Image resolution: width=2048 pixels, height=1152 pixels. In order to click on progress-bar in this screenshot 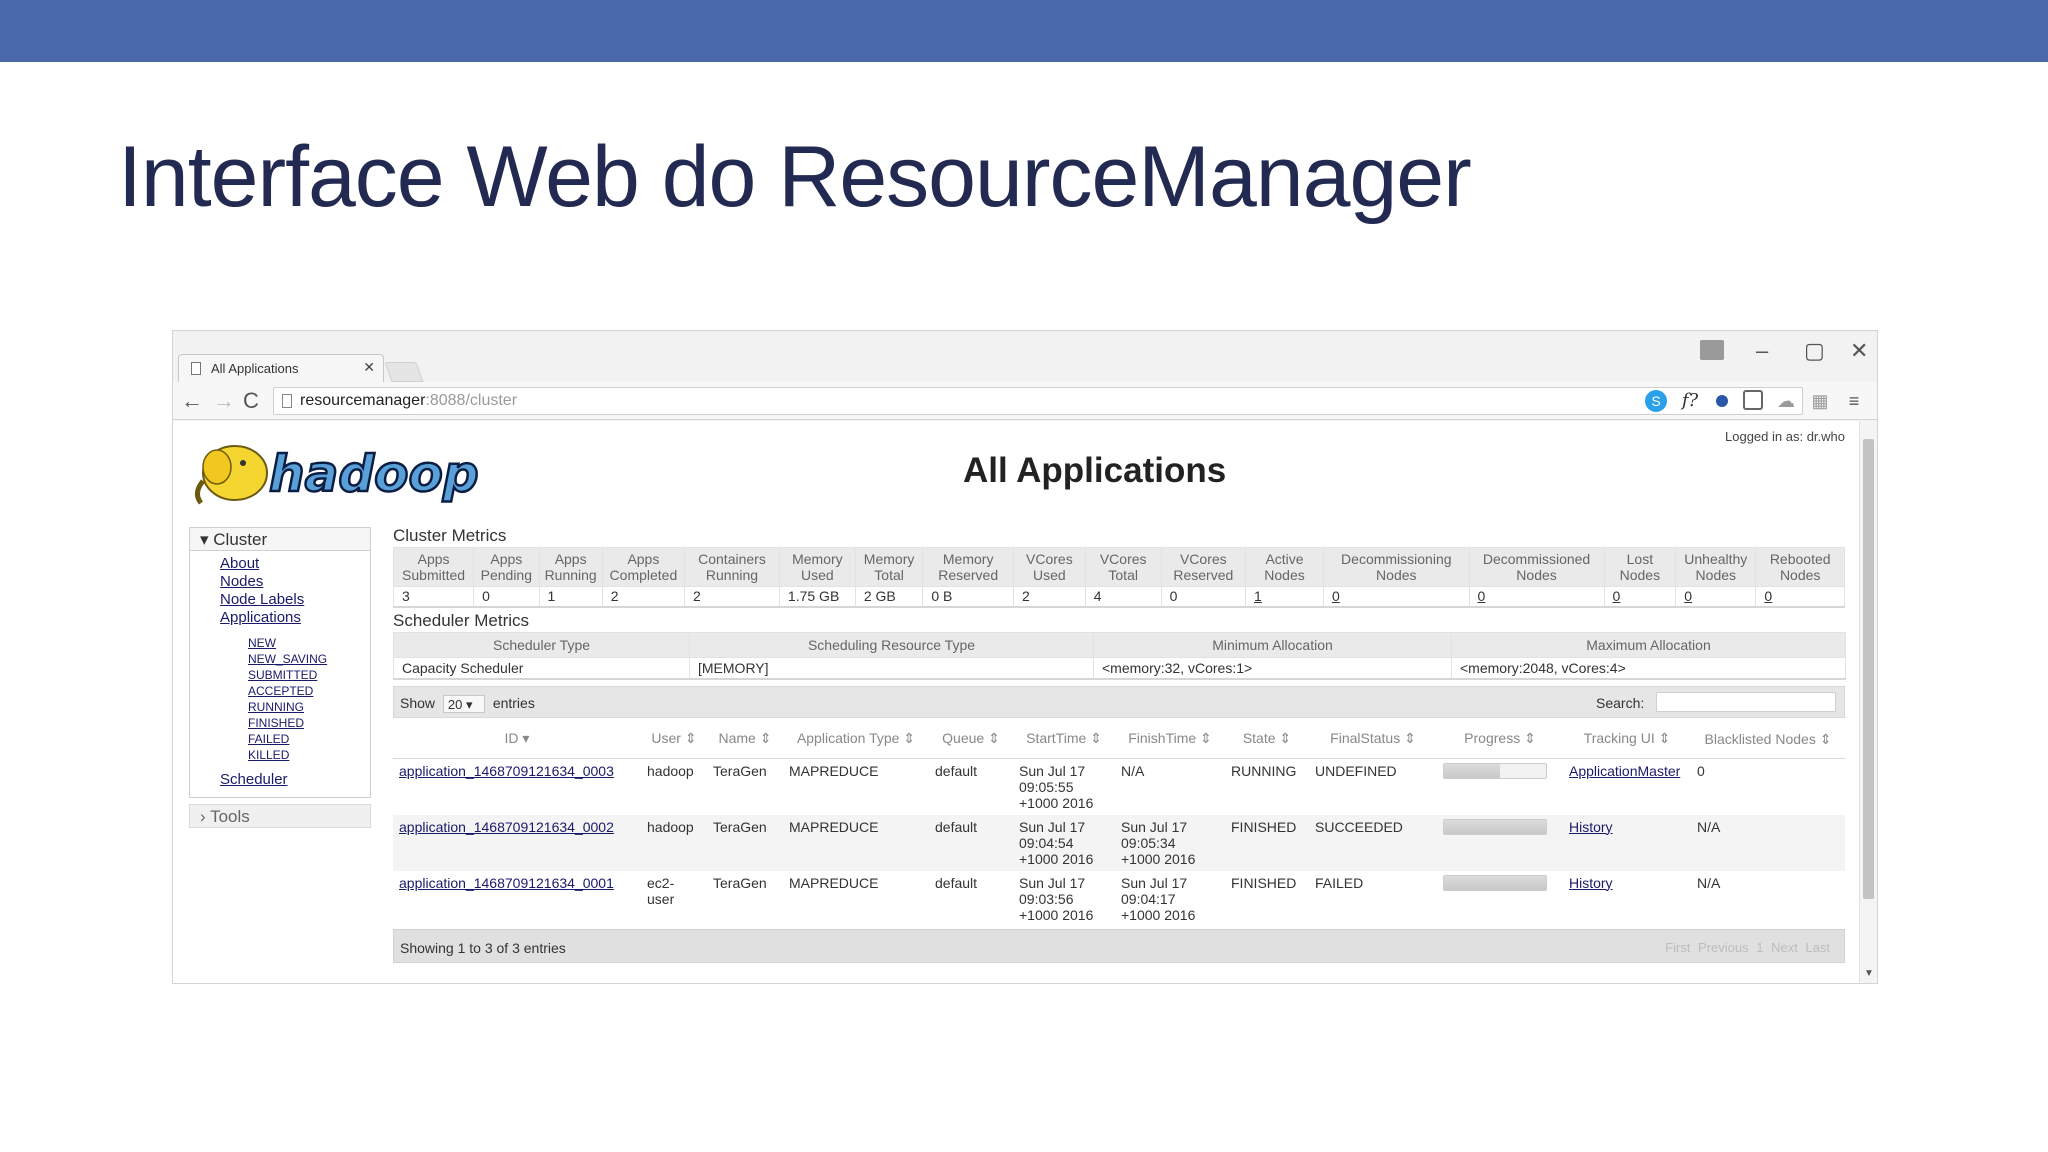, I will do `click(1495, 770)`.